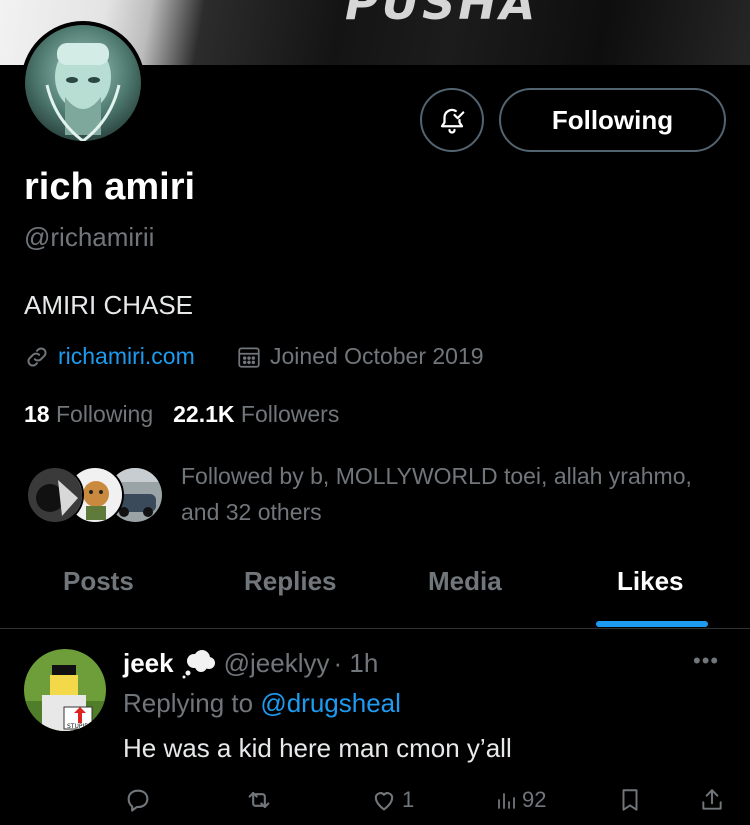 This screenshot has height=825, width=750. What do you see at coordinates (465, 581) in the screenshot?
I see `tab-media: Media` at bounding box center [465, 581].